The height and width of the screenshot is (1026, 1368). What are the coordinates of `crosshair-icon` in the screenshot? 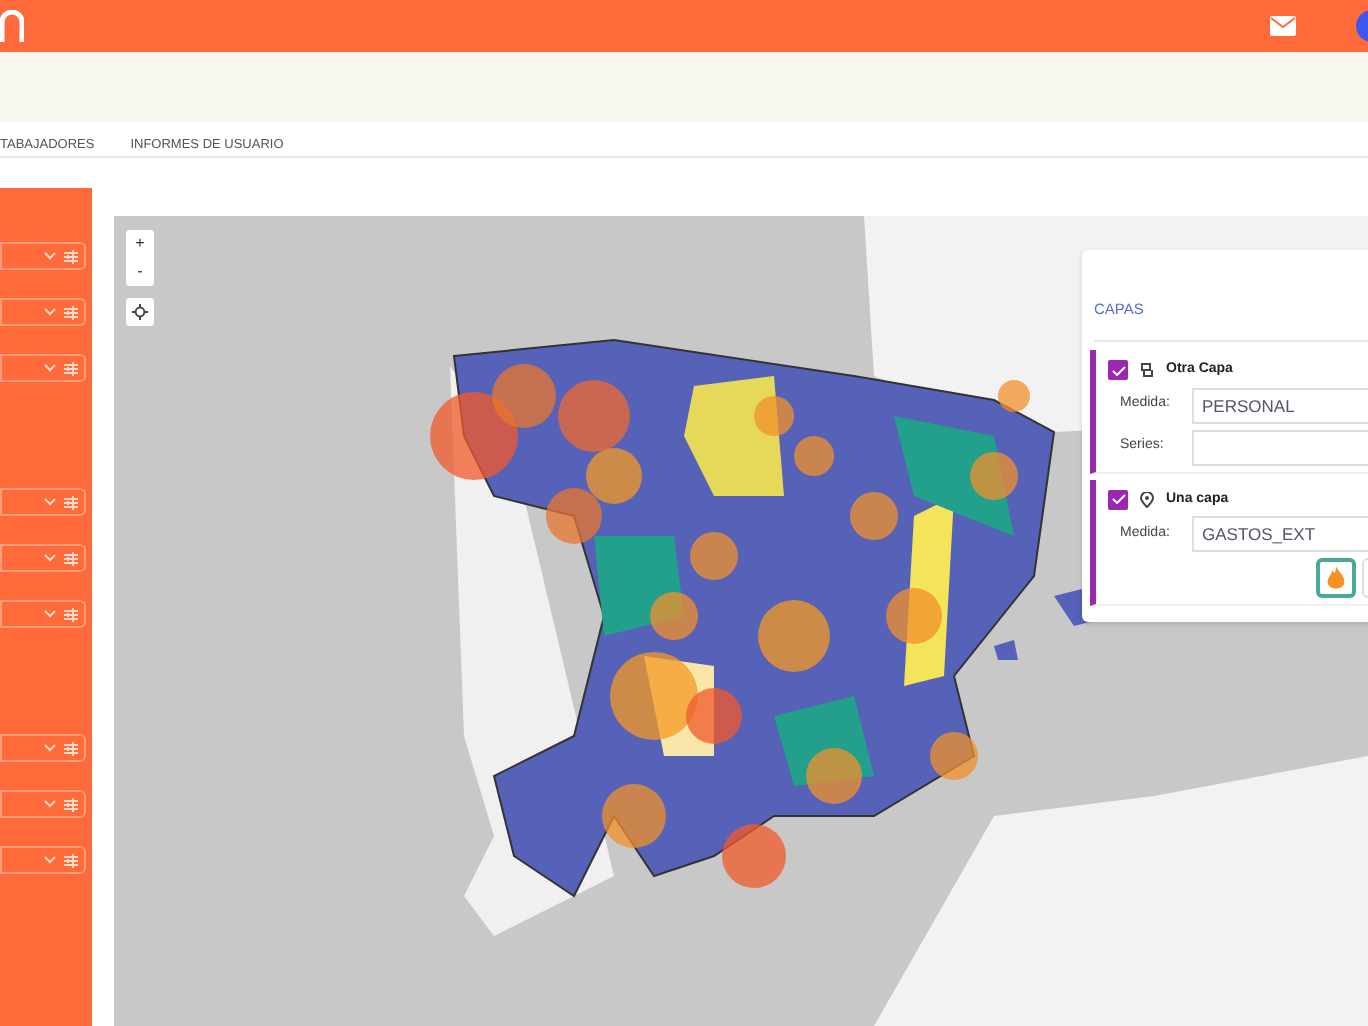 It's located at (140, 312).